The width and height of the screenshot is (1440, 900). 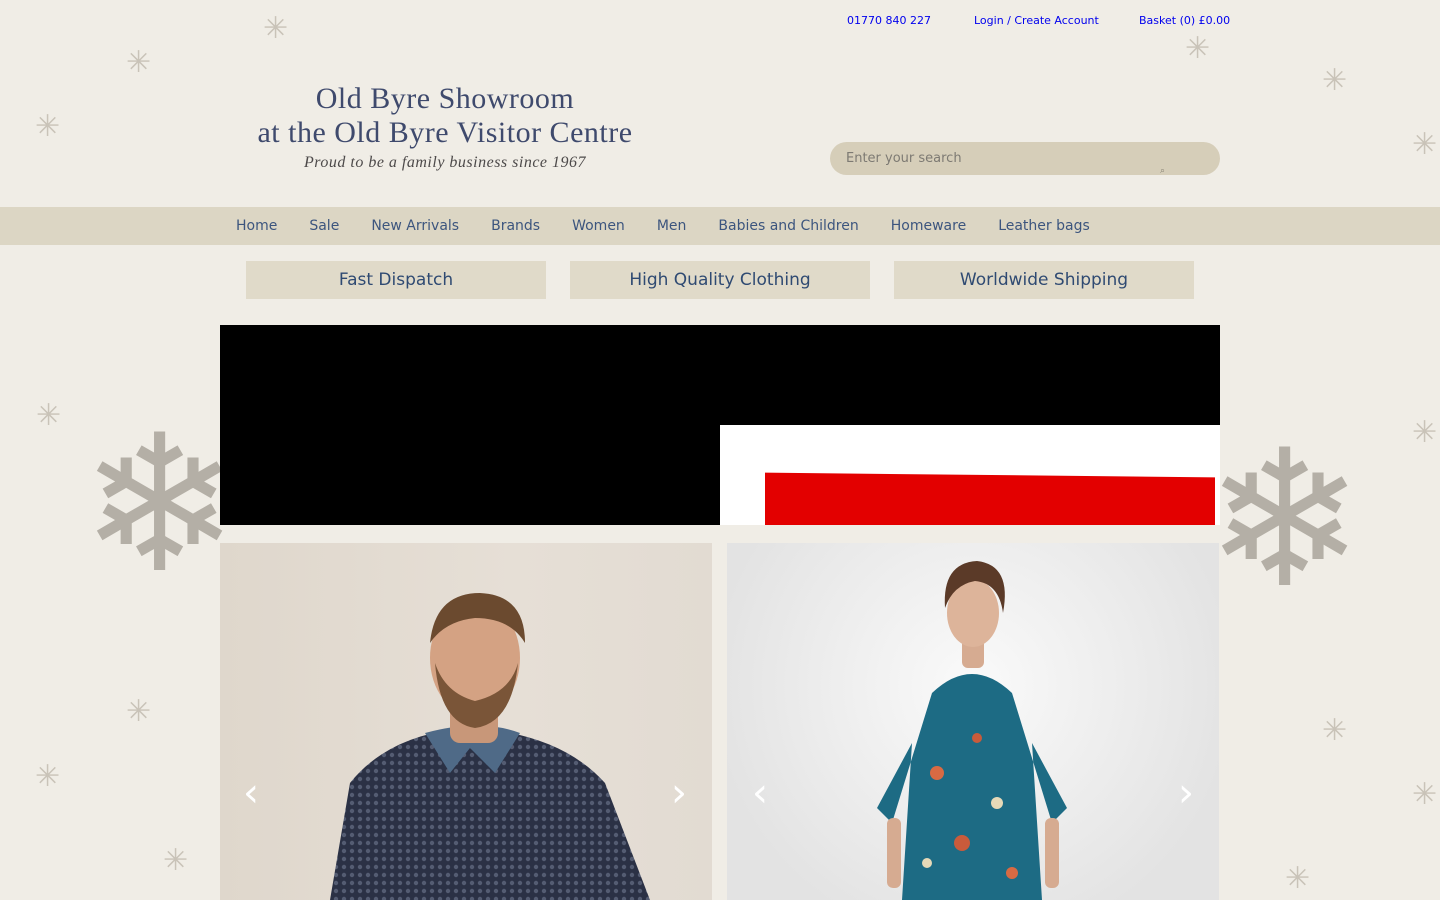 What do you see at coordinates (928, 226) in the screenshot?
I see `nav-item-homeware: Homeware` at bounding box center [928, 226].